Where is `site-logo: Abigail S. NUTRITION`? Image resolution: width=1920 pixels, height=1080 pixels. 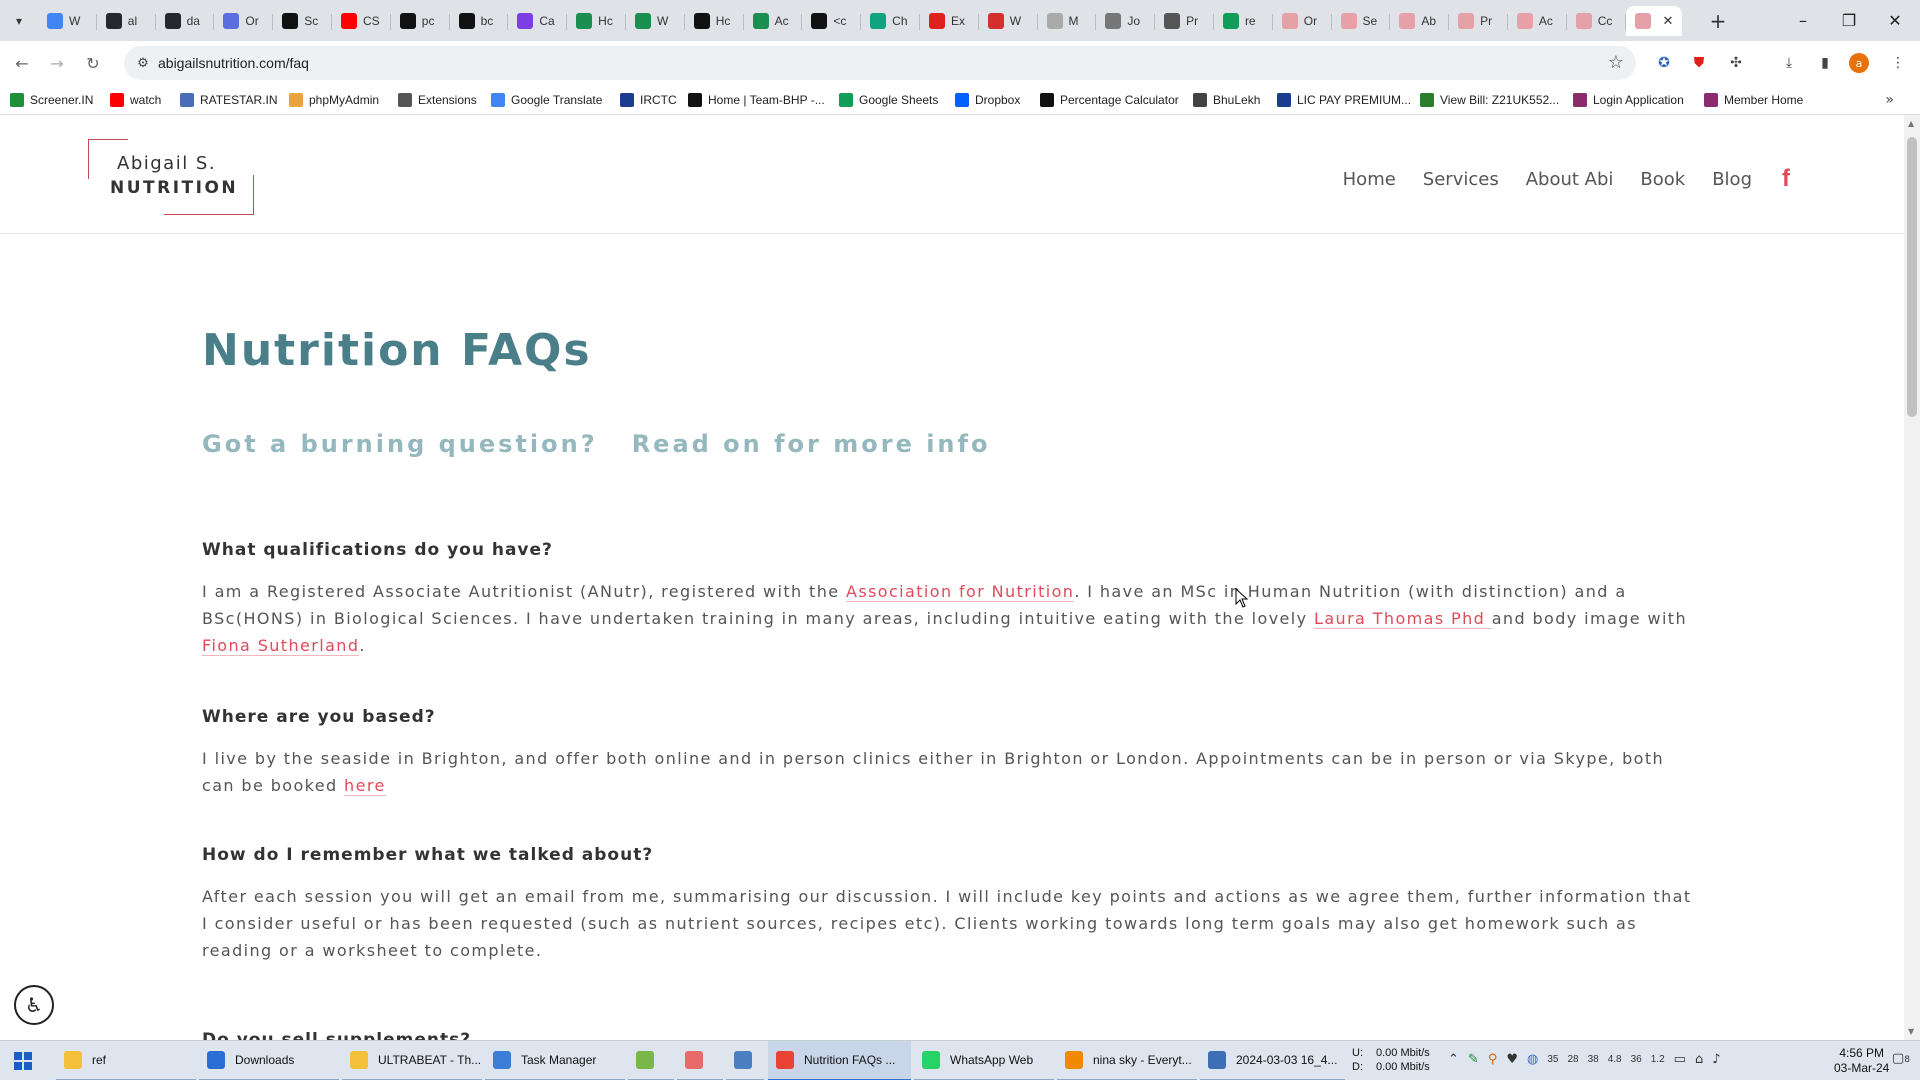
site-logo: Abigail S. NUTRITION is located at coordinates (171, 177).